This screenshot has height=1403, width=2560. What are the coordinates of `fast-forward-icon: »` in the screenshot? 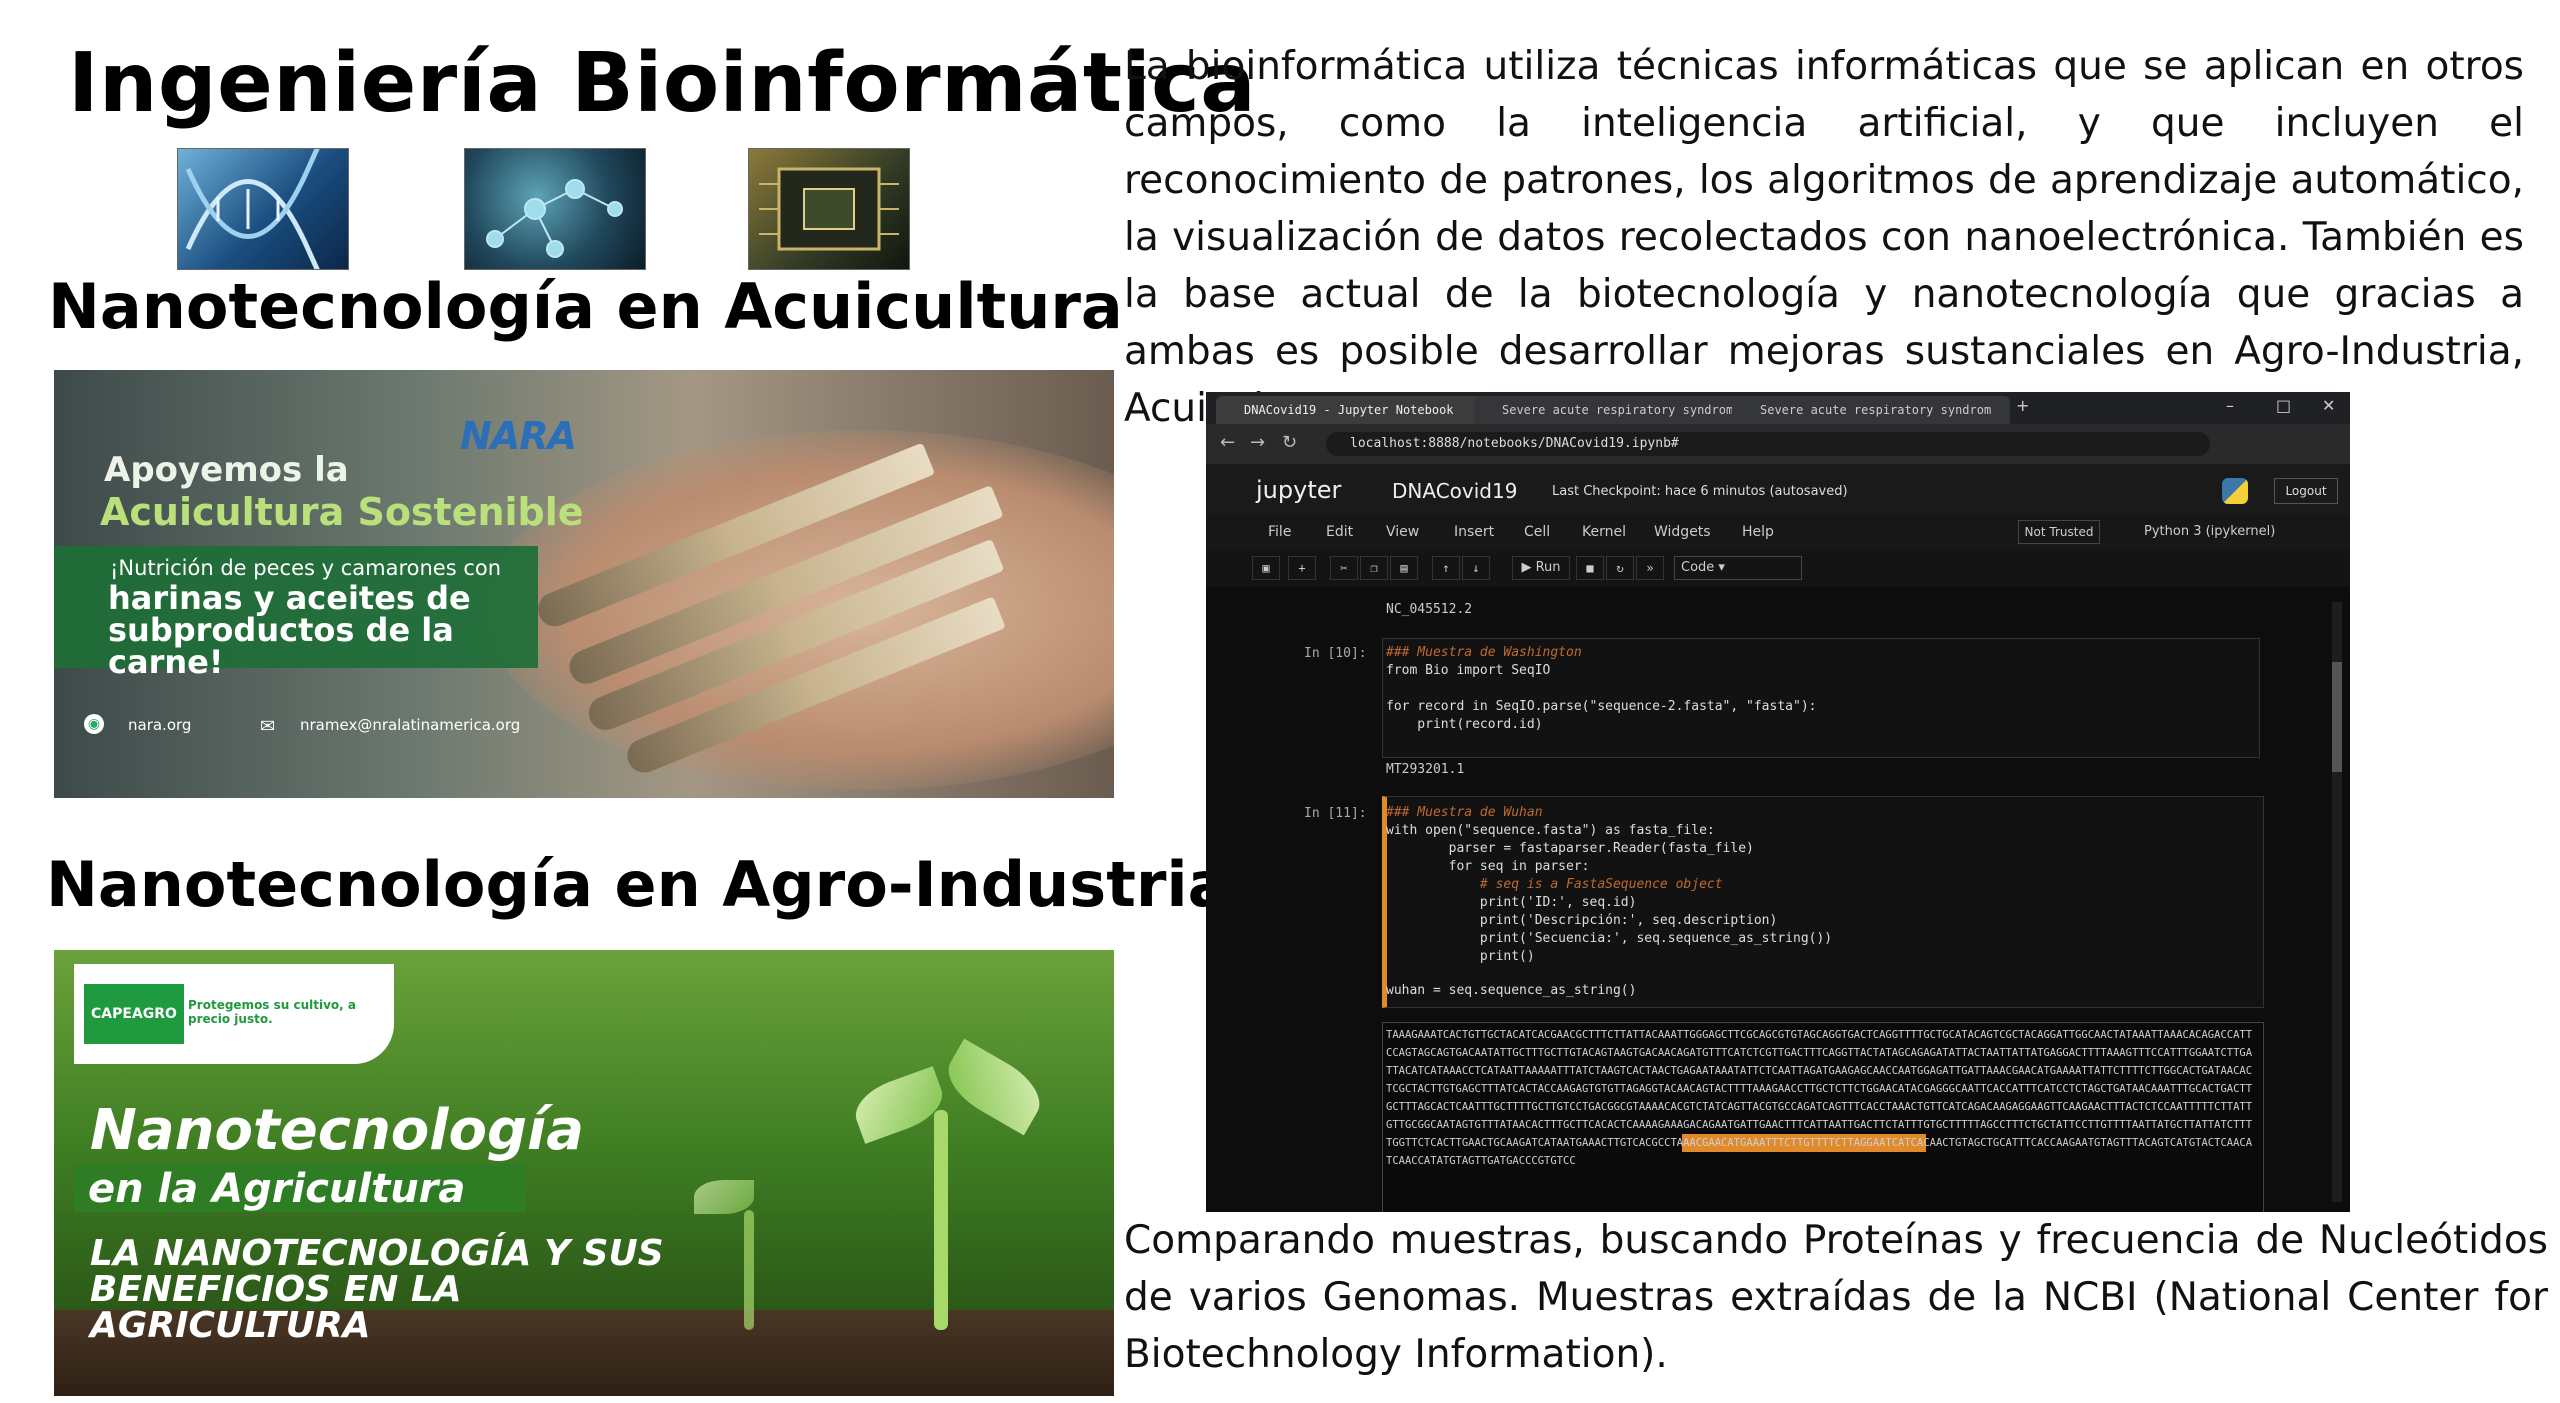 It's located at (1650, 568).